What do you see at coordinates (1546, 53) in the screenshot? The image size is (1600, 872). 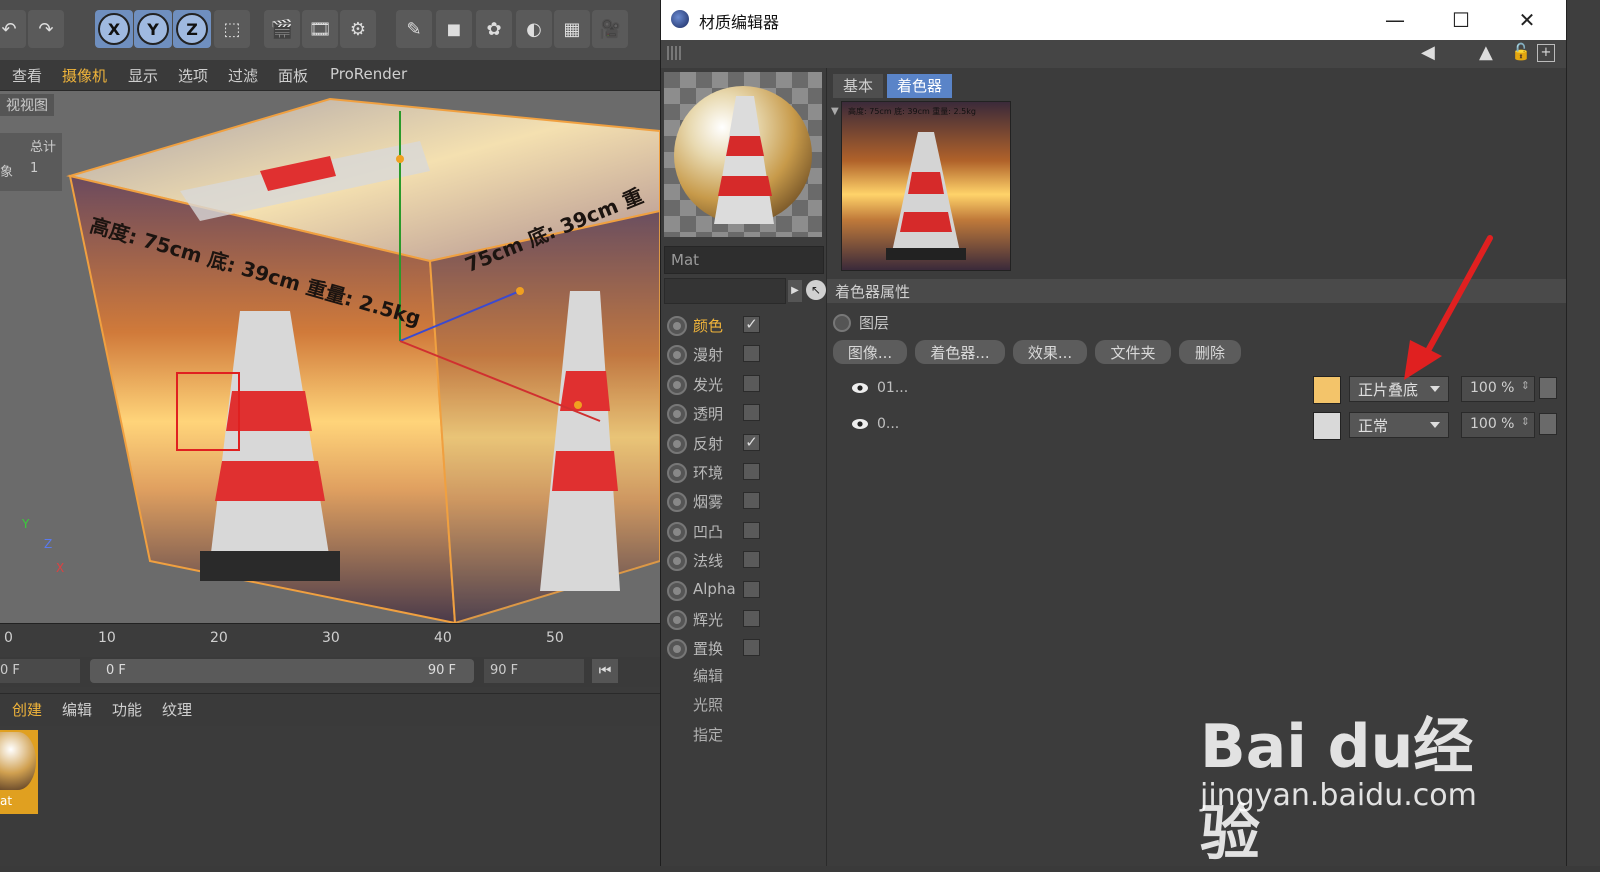 I see `new-window-icon: +` at bounding box center [1546, 53].